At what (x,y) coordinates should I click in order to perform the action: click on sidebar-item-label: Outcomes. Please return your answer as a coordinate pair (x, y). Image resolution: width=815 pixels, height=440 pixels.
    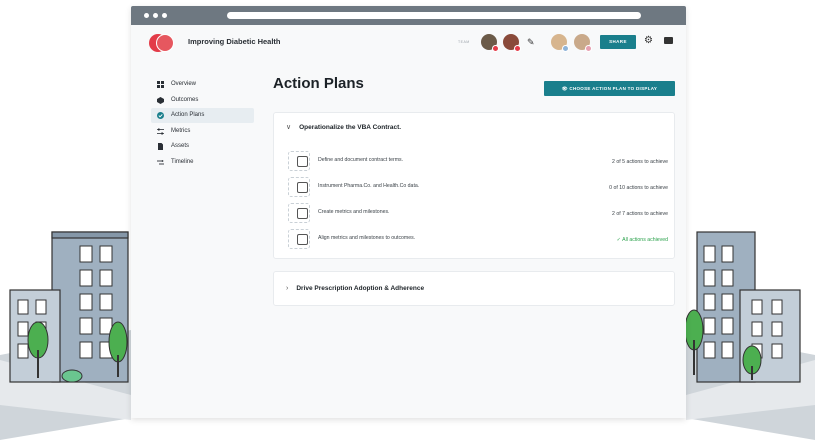
    Looking at the image, I should click on (185, 99).